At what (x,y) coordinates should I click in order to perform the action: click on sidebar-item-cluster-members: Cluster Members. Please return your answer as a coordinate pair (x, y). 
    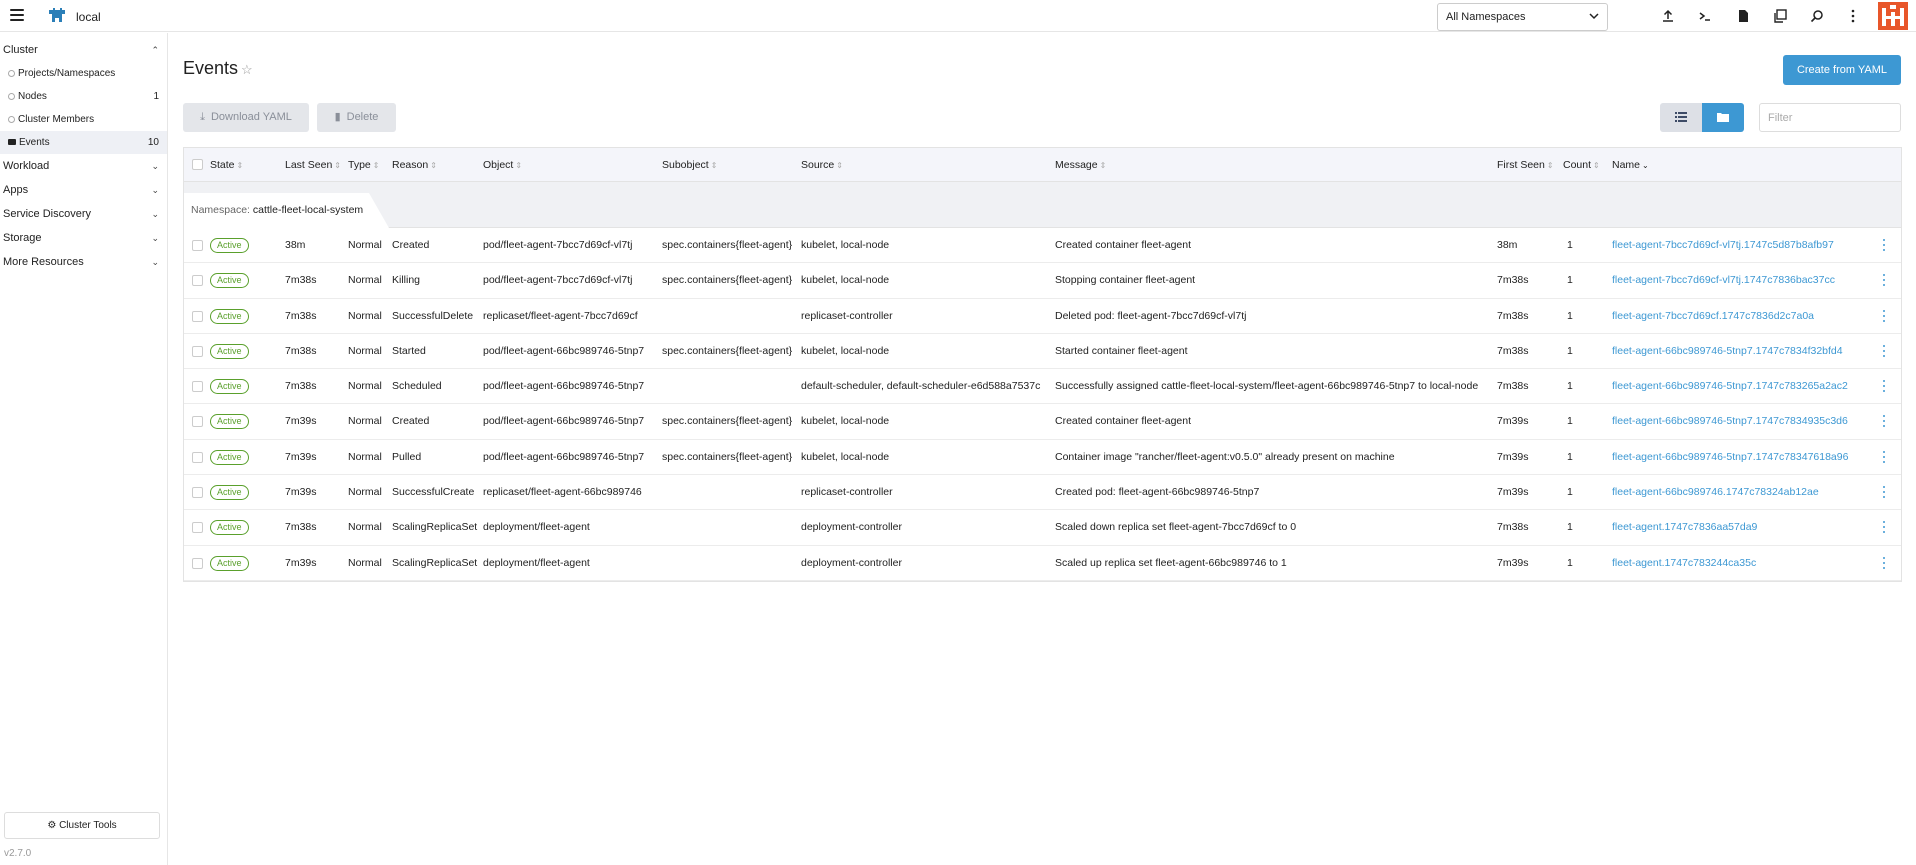
    Looking at the image, I should click on (83, 119).